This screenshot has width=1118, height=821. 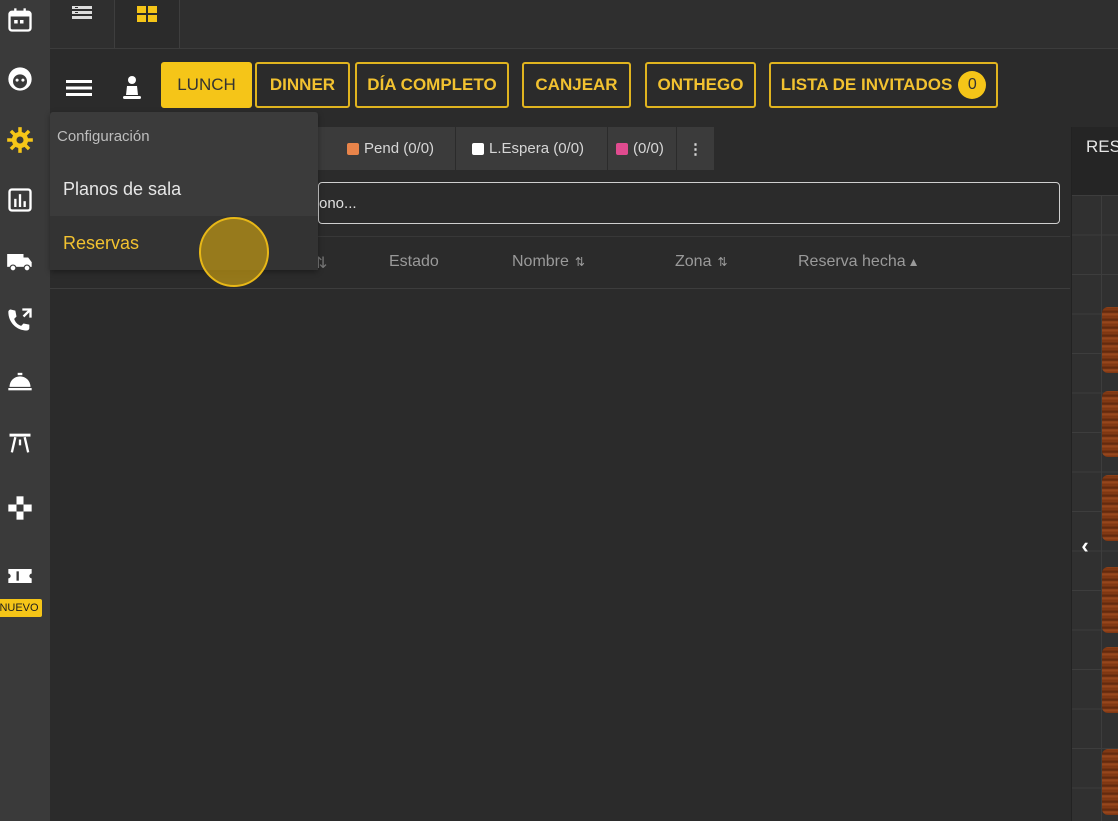 I want to click on lunch-button: LUNCH, so click(x=206, y=85).